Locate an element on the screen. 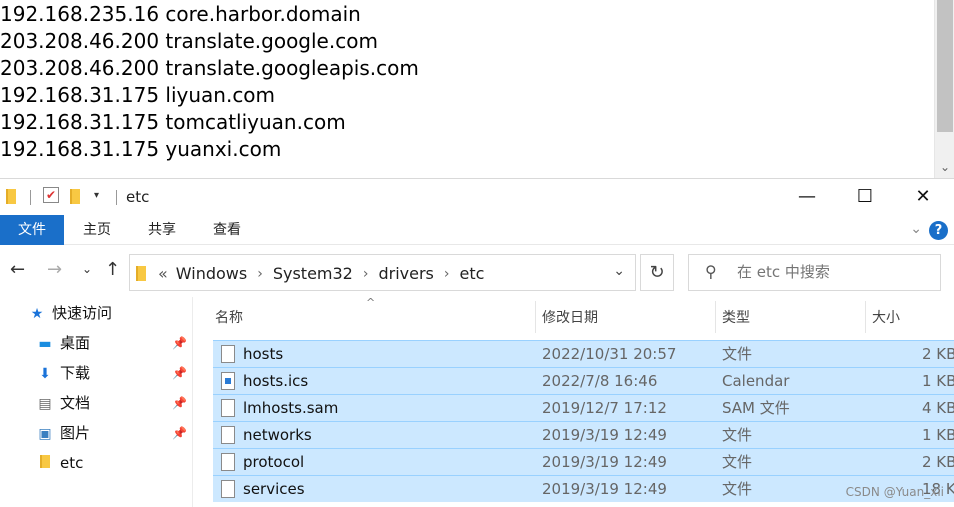  quick-access-dropdown-icon: ▾ is located at coordinates (96, 195).